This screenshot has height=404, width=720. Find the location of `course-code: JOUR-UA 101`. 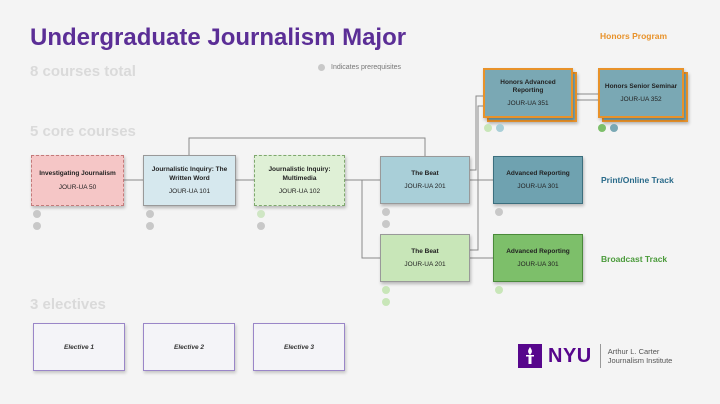

course-code: JOUR-UA 101 is located at coordinates (189, 191).